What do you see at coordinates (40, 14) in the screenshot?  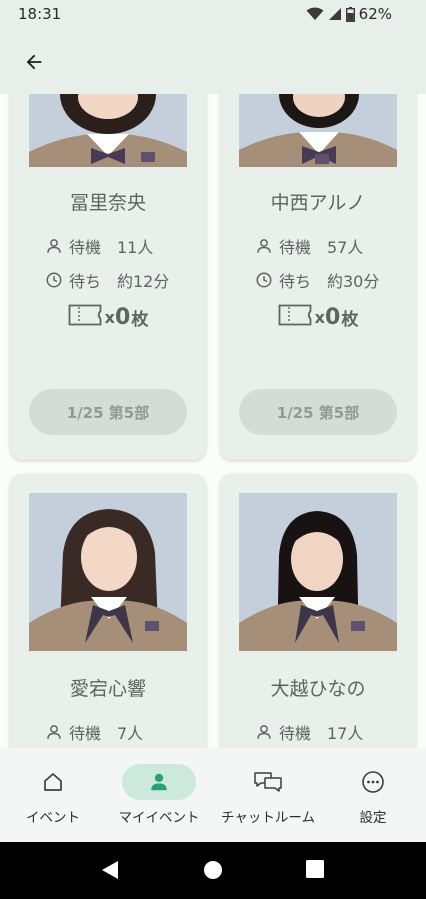 I see `status-time: 18:31` at bounding box center [40, 14].